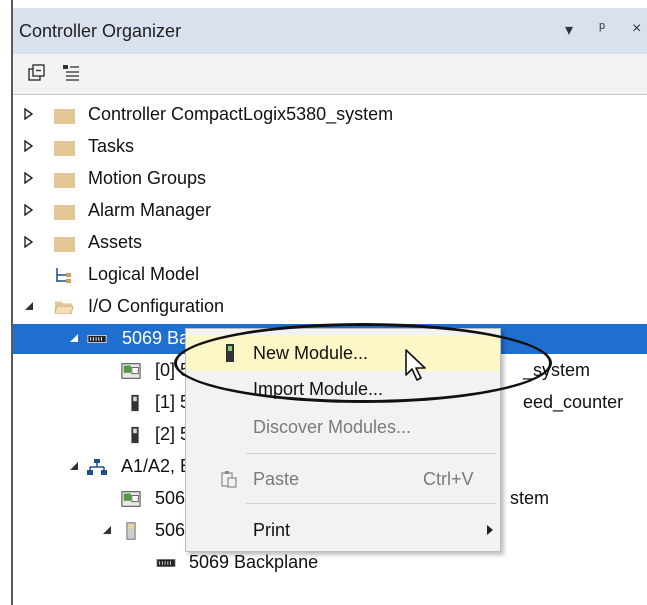 Image resolution: width=647 pixels, height=605 pixels. What do you see at coordinates (115, 242) in the screenshot?
I see `tree-item-label: Assets` at bounding box center [115, 242].